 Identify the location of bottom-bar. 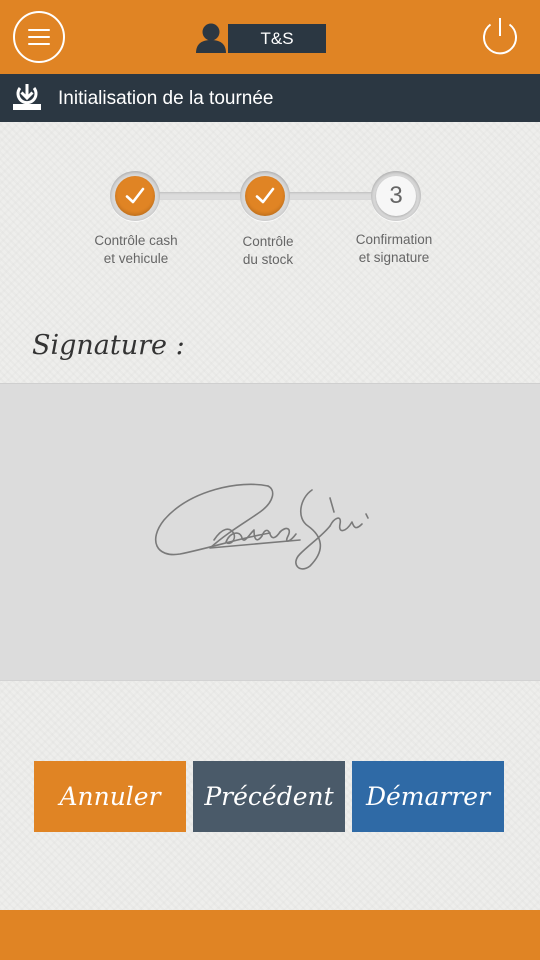
(270, 935).